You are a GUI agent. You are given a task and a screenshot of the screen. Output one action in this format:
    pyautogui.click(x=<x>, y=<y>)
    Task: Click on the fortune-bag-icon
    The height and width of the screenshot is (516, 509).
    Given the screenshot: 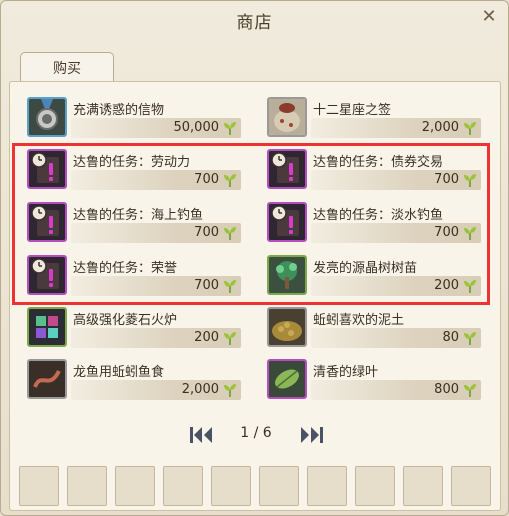 What is the action you would take?
    pyautogui.click(x=287, y=117)
    